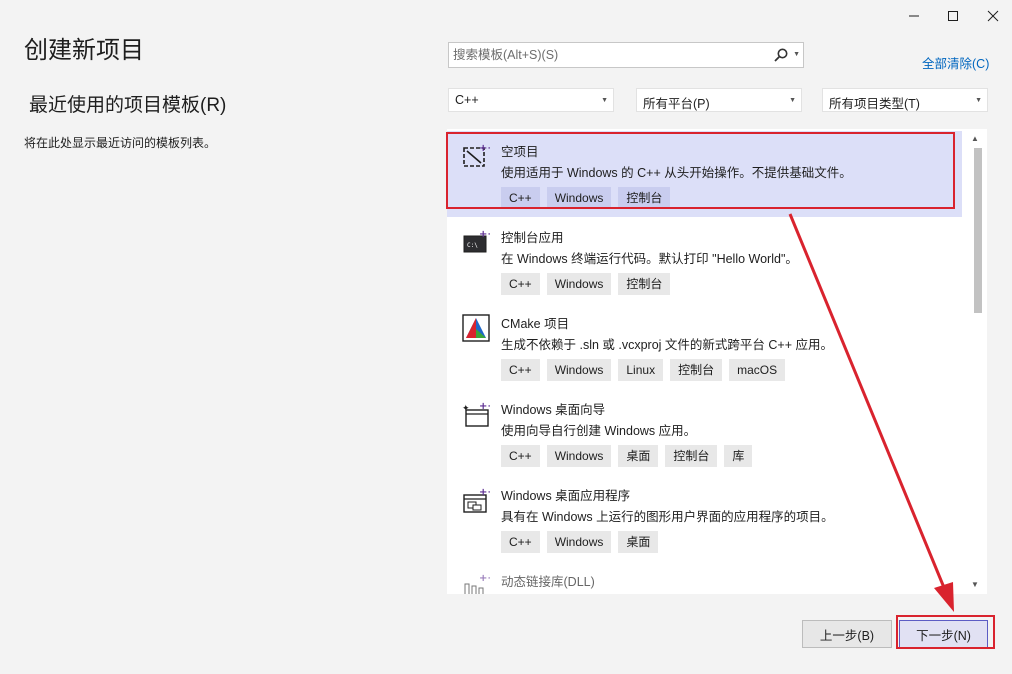 This screenshot has height=674, width=1012. What do you see at coordinates (943, 634) in the screenshot?
I see `next-button: 下一步(N)` at bounding box center [943, 634].